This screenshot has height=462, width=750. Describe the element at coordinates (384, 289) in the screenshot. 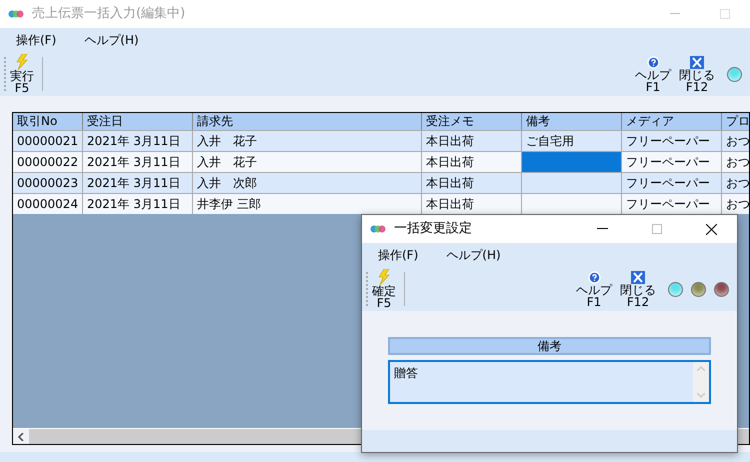

I see `toolbar-button: 確定 F5` at that location.